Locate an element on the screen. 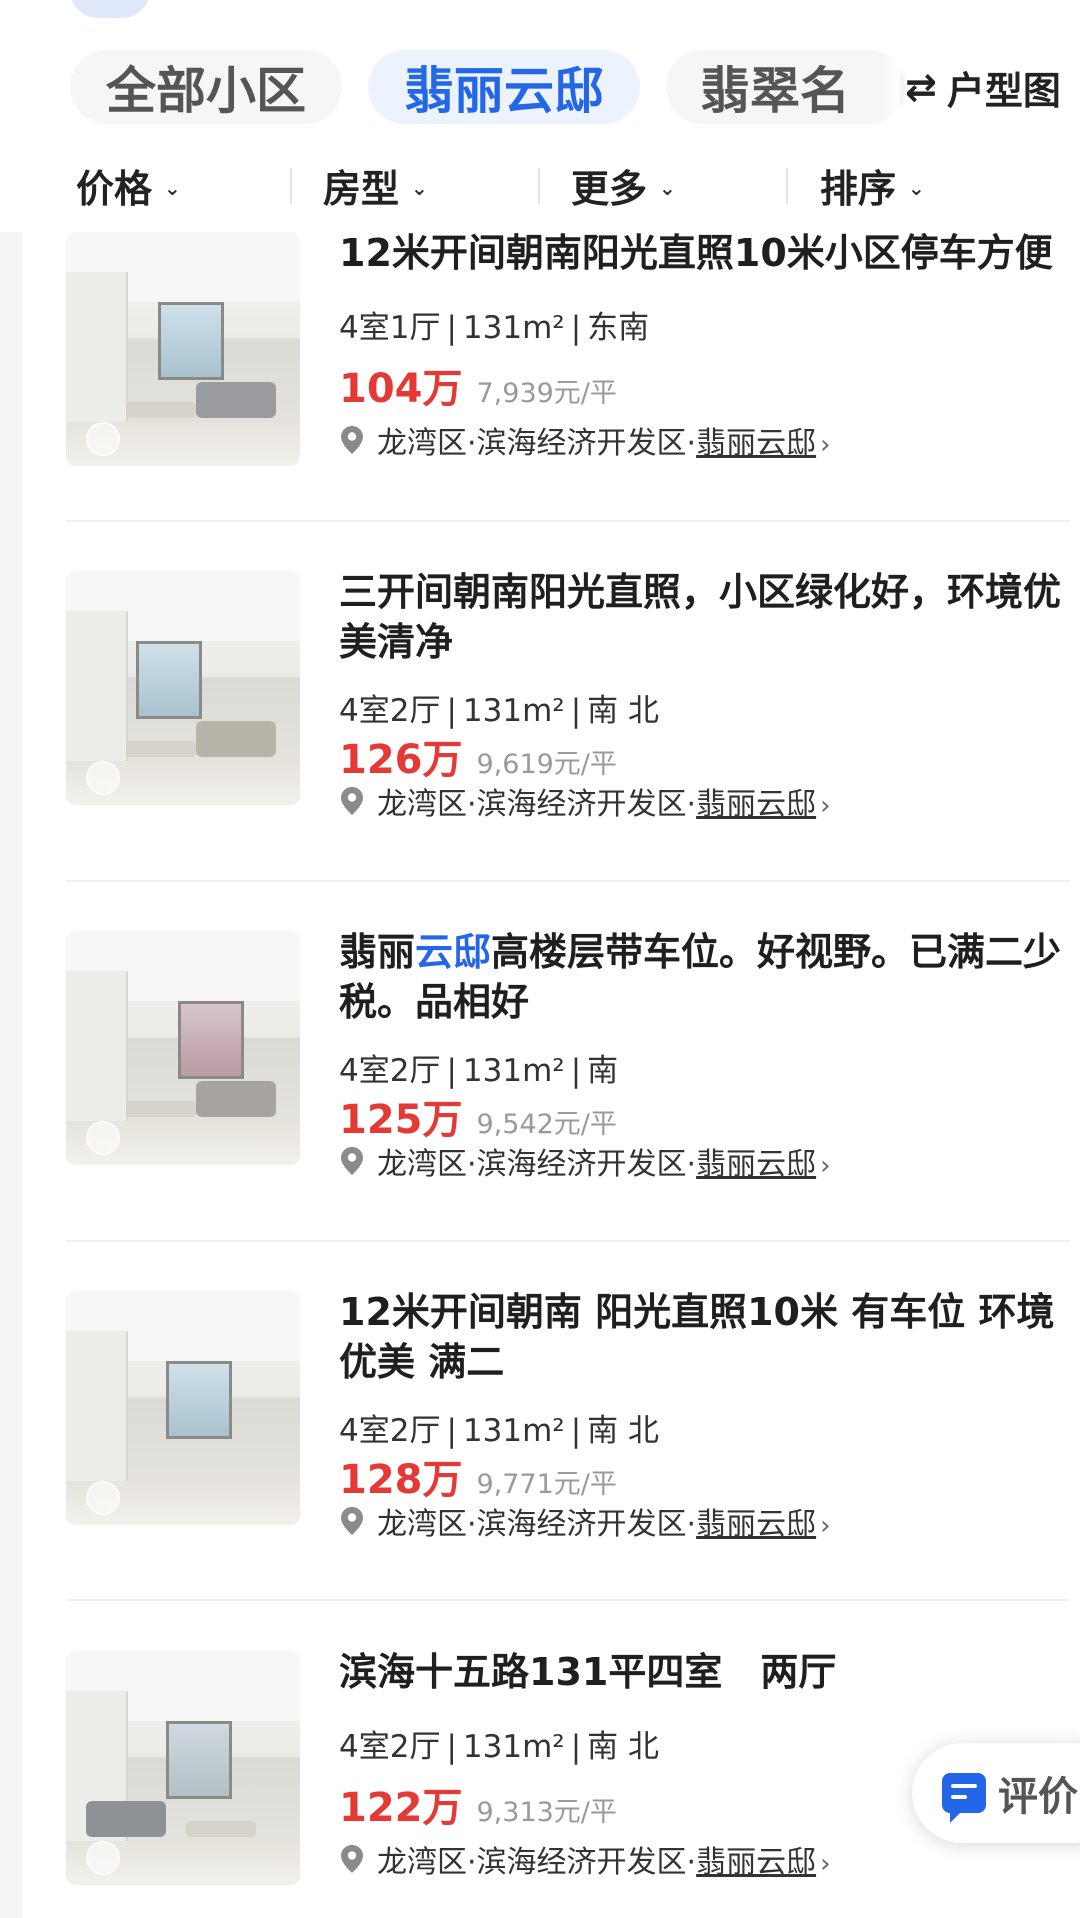 The height and width of the screenshot is (1918, 1080). tab-feicui-ming: 翡翠名 is located at coordinates (786, 87).